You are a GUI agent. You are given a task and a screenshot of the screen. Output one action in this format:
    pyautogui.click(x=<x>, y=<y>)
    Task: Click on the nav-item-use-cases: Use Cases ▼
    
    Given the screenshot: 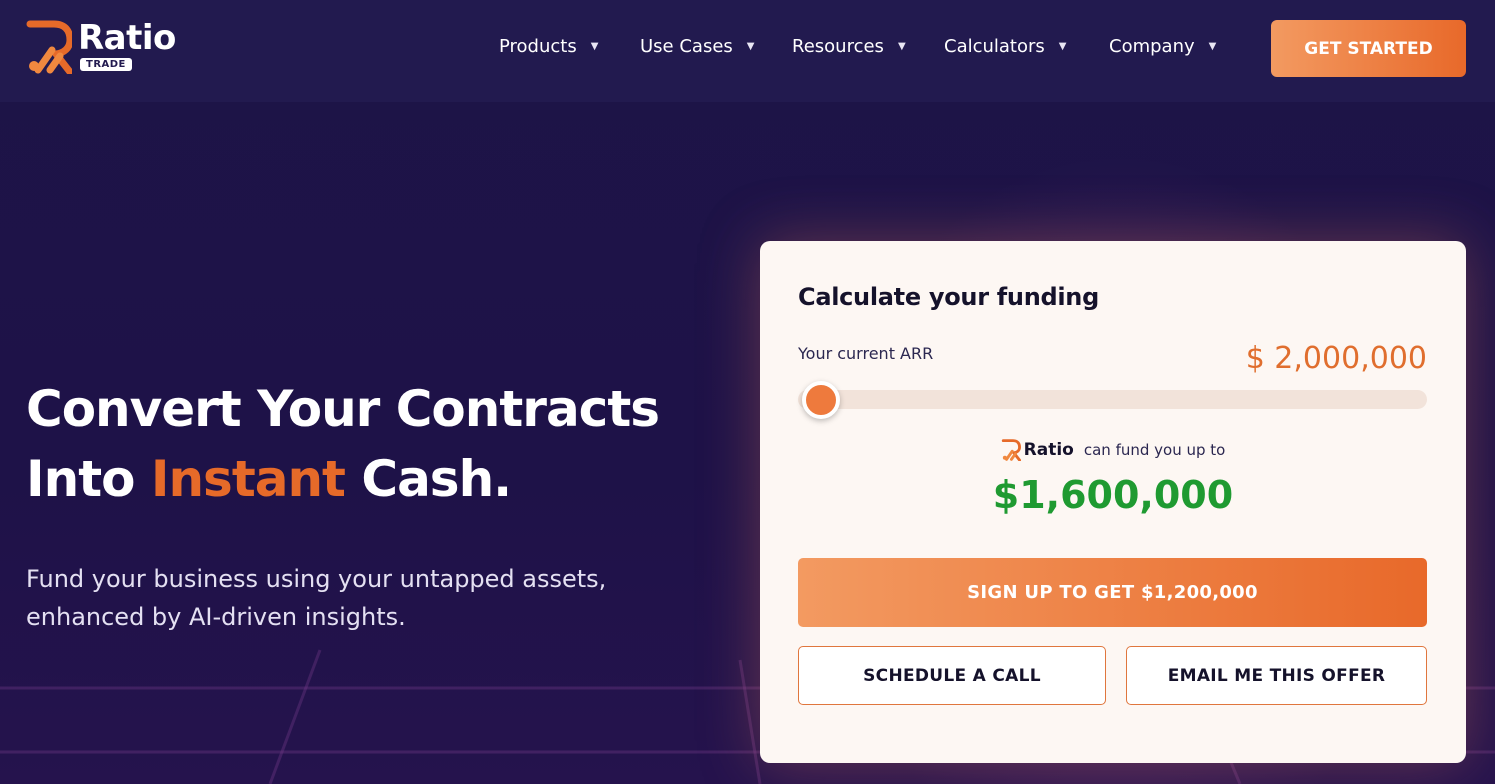 What is the action you would take?
    pyautogui.click(x=697, y=46)
    